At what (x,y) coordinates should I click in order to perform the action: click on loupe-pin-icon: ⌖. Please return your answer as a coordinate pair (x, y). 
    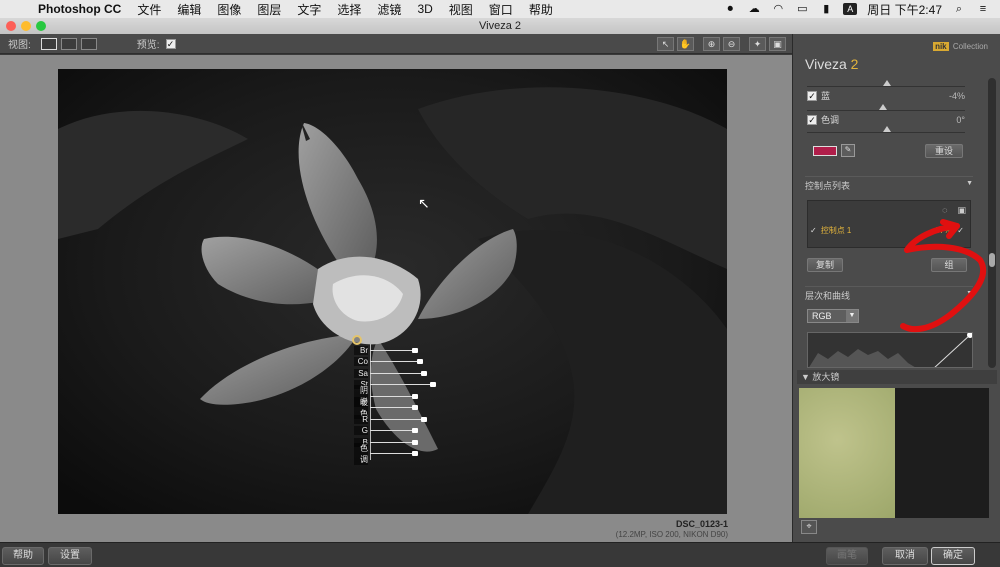
    Looking at the image, I should click on (809, 527).